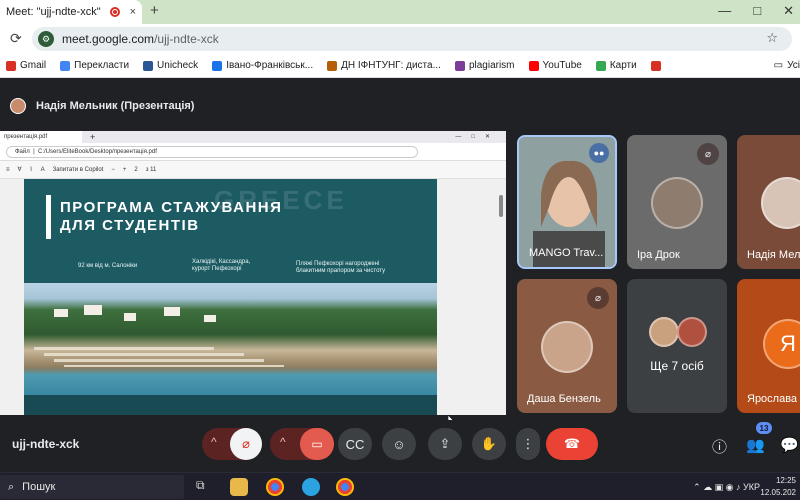 This screenshot has height=500, width=800. What do you see at coordinates (102, 65) in the screenshot?
I see `bookmark-label: Перекласти` at bounding box center [102, 65].